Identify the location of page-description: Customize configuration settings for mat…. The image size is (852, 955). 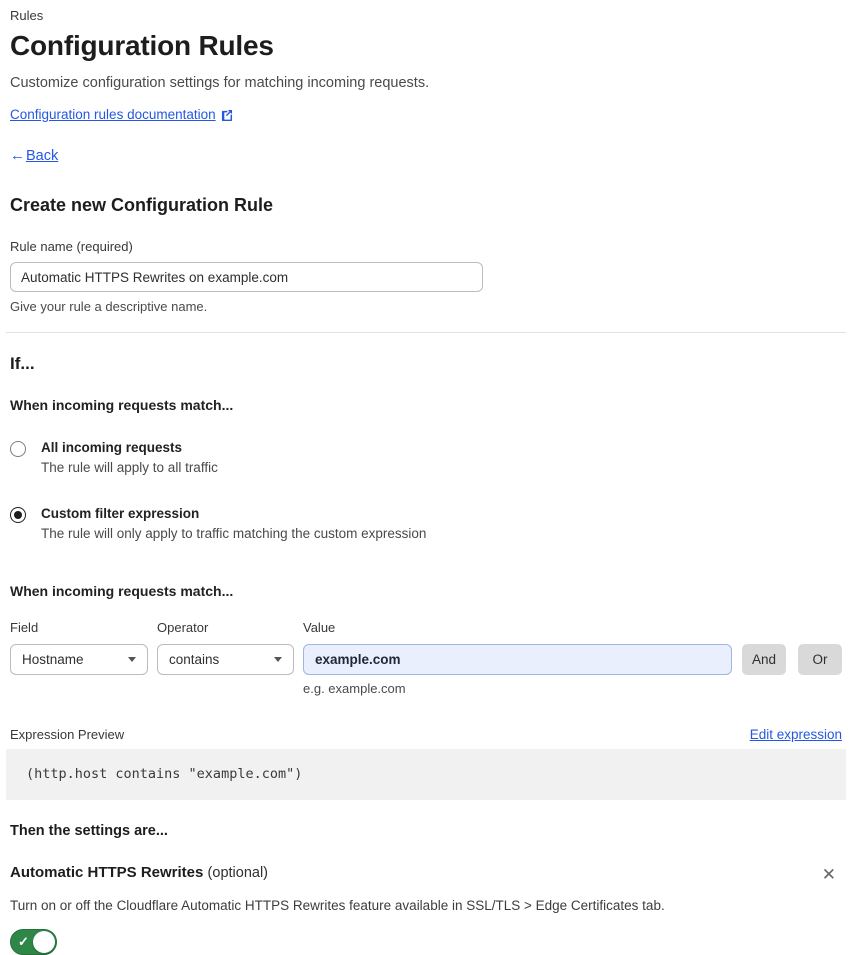
(220, 83).